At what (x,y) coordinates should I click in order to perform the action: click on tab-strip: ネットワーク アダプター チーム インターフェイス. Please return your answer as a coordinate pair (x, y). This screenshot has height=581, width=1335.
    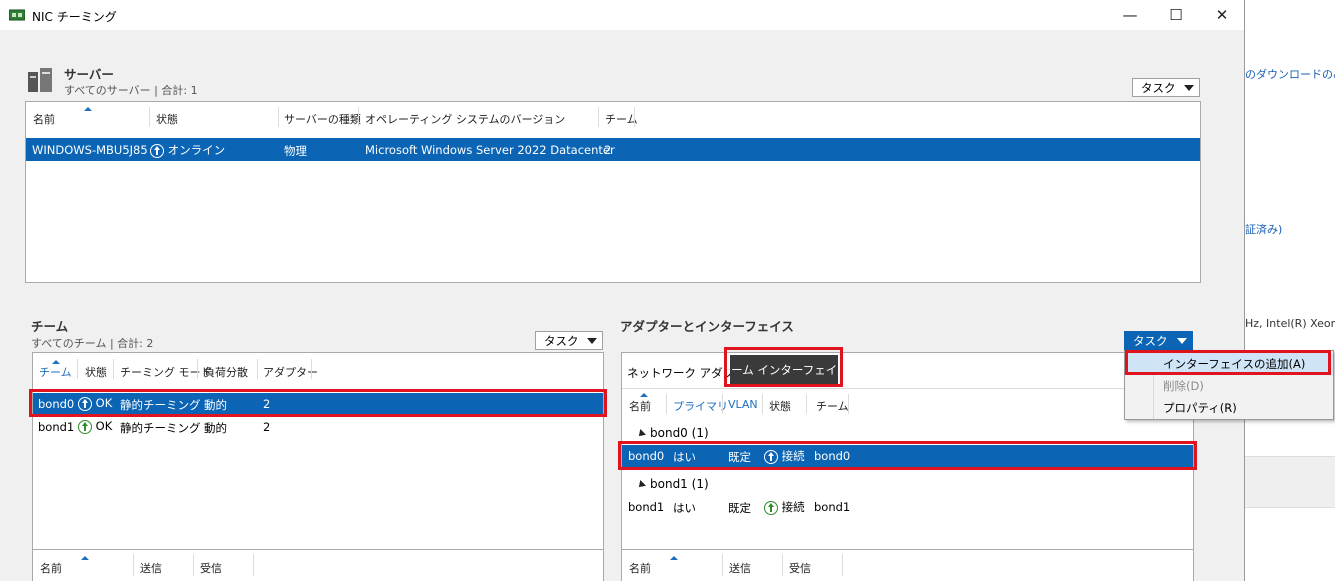
    Looking at the image, I should click on (907, 371).